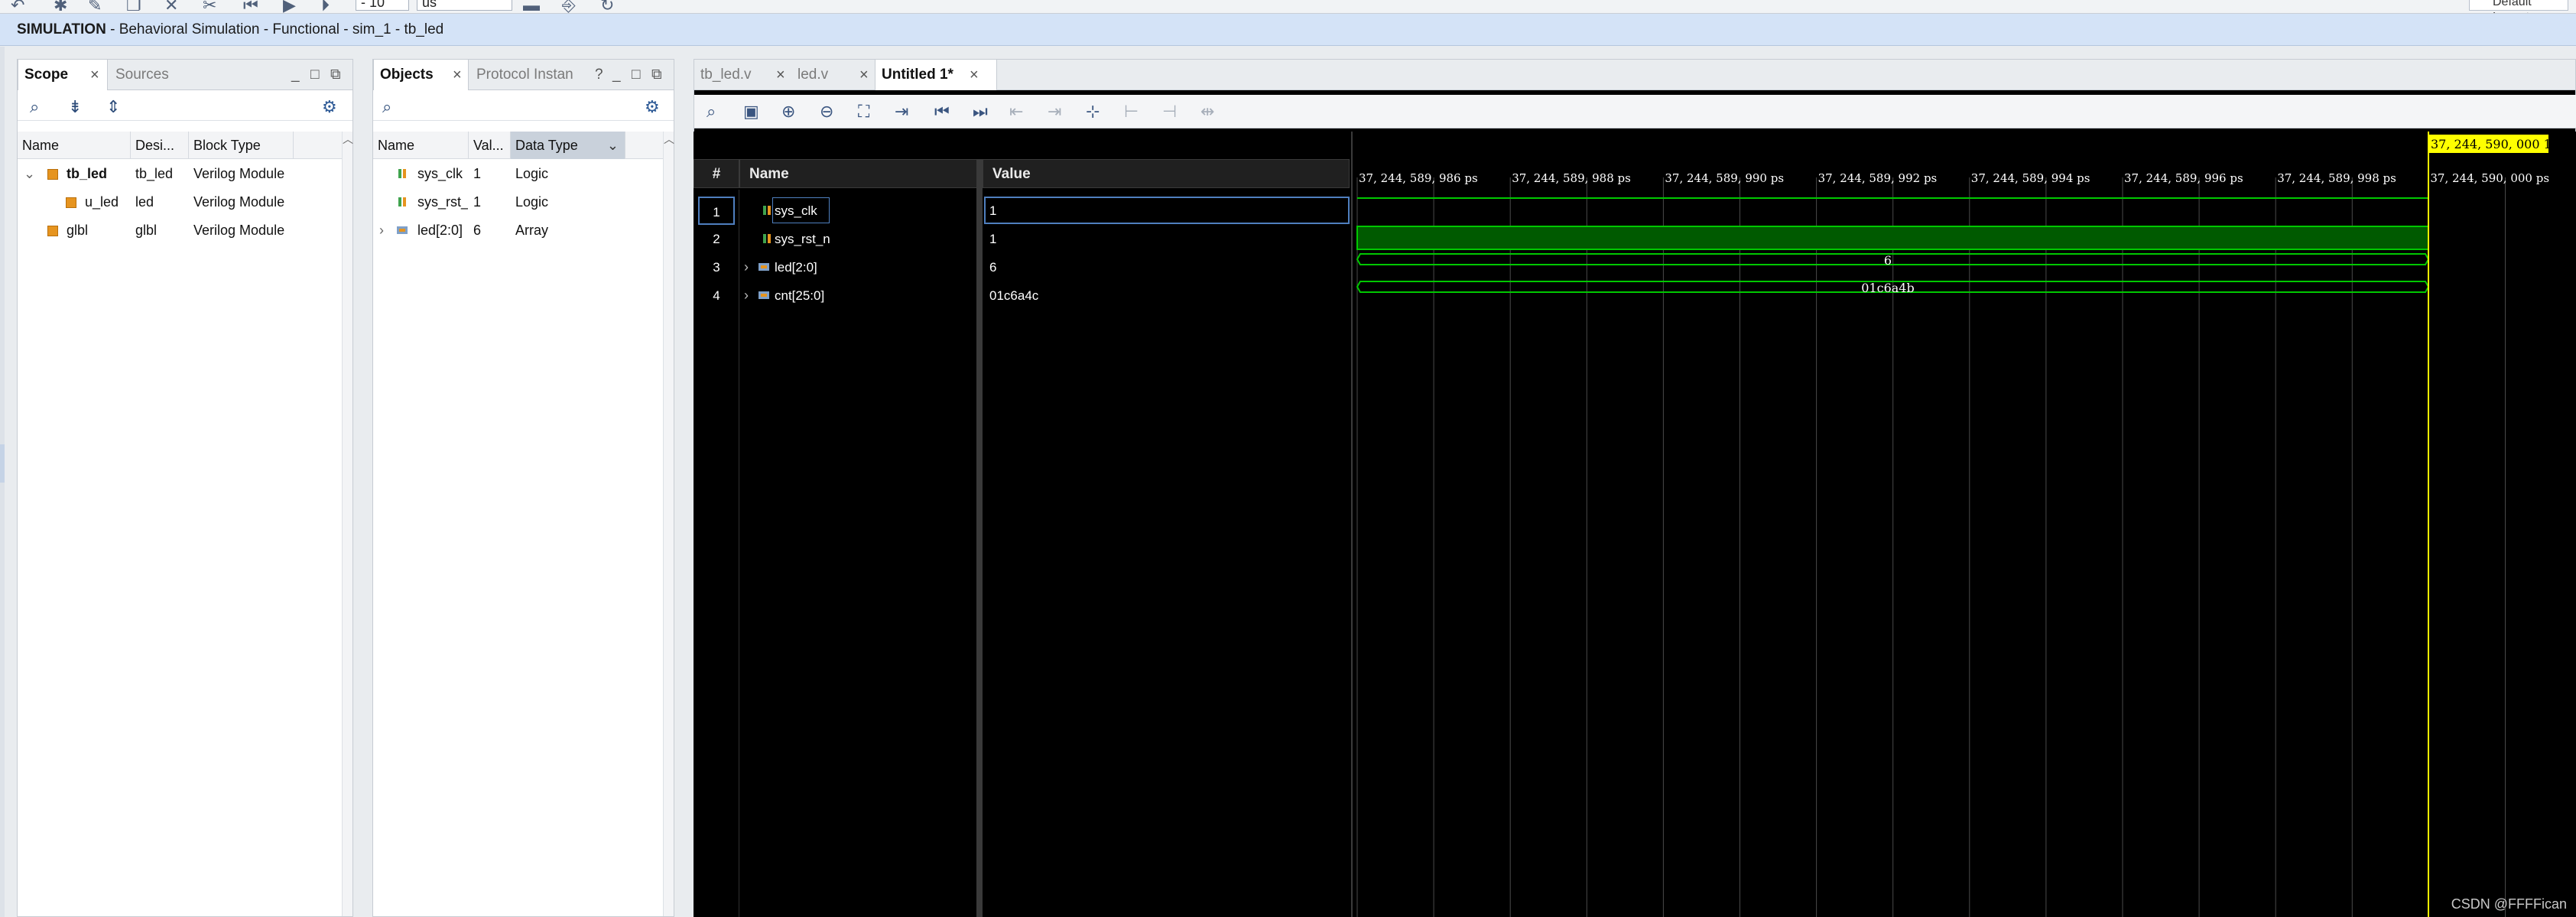 The width and height of the screenshot is (2576, 917). What do you see at coordinates (2031, 178) in the screenshot?
I see `time-tick-label: 37, 244, 589, 994 ps` at bounding box center [2031, 178].